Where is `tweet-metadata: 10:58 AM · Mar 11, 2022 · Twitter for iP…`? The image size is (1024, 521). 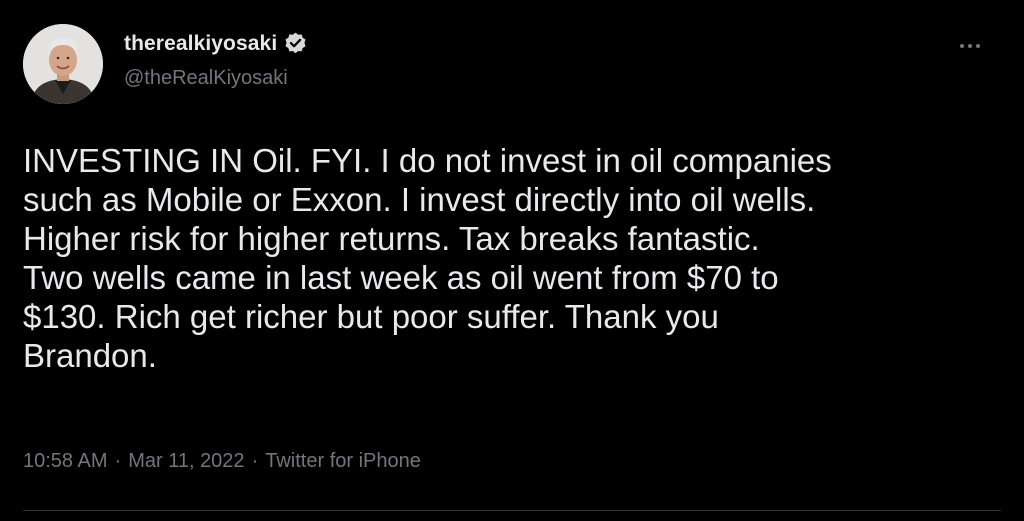
tweet-metadata: 10:58 AM · Mar 11, 2022 · Twitter for iP… is located at coordinates (222, 461).